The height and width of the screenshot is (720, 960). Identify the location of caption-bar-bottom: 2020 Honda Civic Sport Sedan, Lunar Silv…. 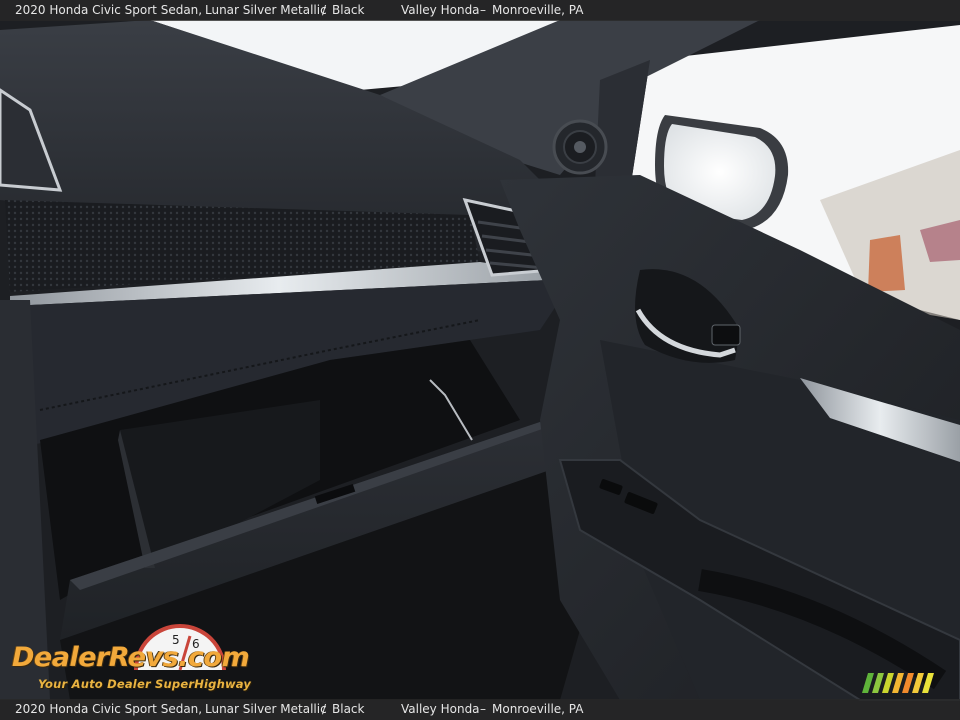
(480, 709).